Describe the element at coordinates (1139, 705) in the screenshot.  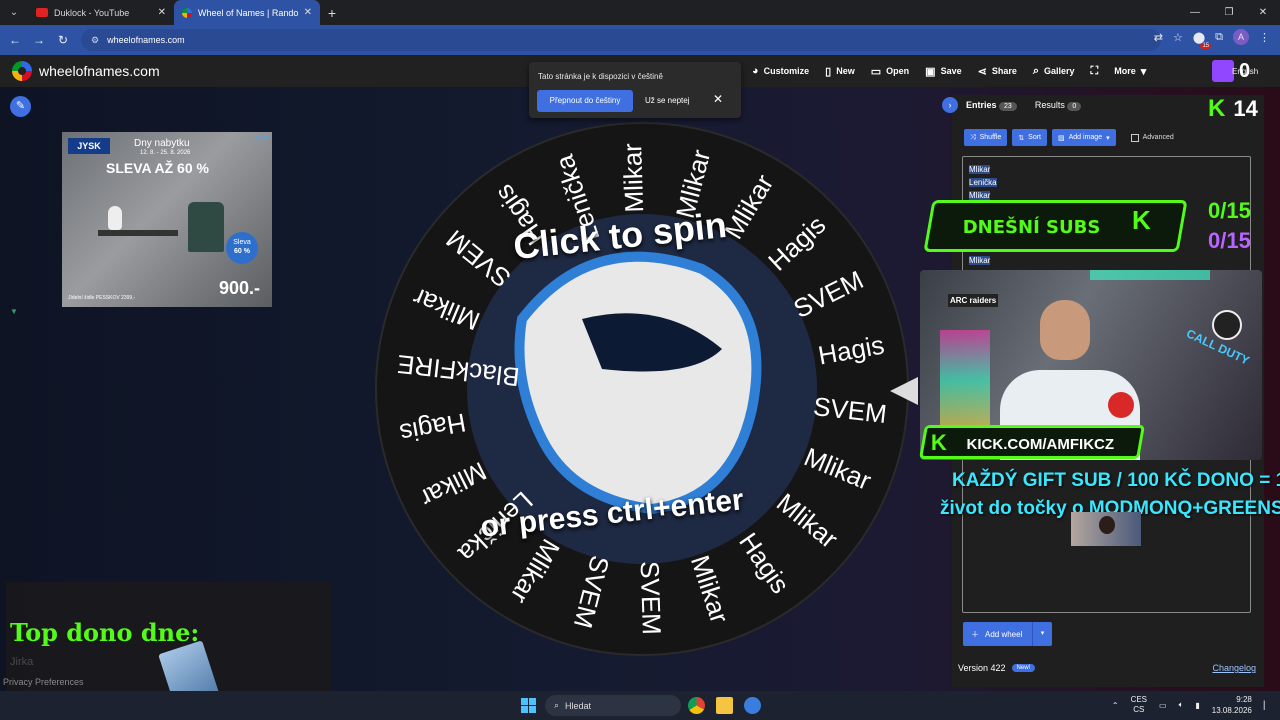
I see `input-language: CES CS` at that location.